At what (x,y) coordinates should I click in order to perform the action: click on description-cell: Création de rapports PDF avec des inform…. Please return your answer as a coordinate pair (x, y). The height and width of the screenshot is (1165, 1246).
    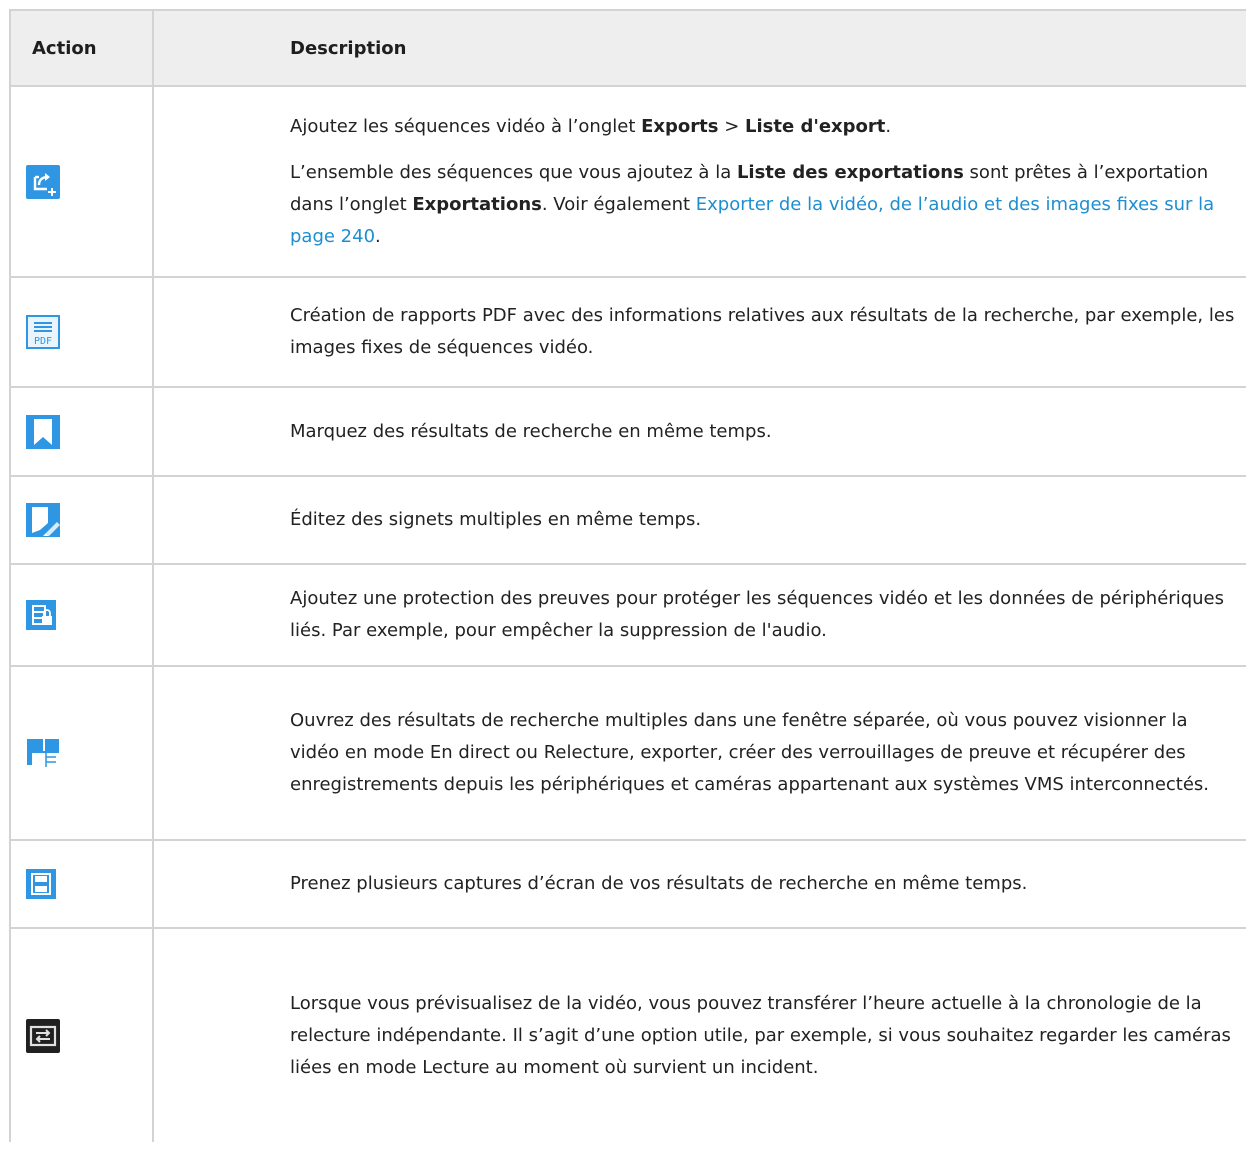
    Looking at the image, I should click on (699, 332).